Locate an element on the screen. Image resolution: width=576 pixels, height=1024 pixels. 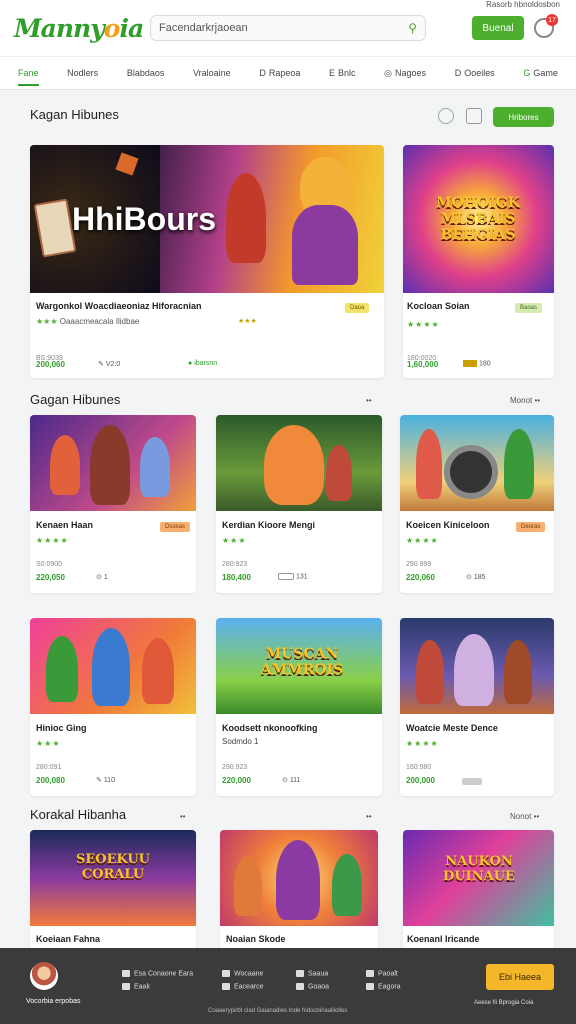
tab-icon: D is located at coordinates (458, 73).